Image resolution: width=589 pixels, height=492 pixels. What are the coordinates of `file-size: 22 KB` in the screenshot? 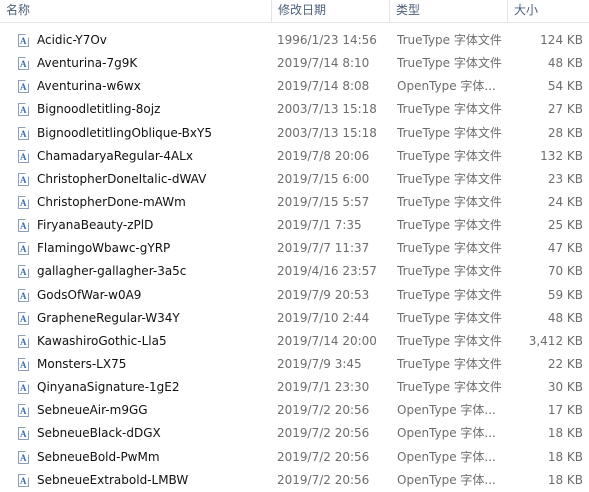 It's located at (565, 363).